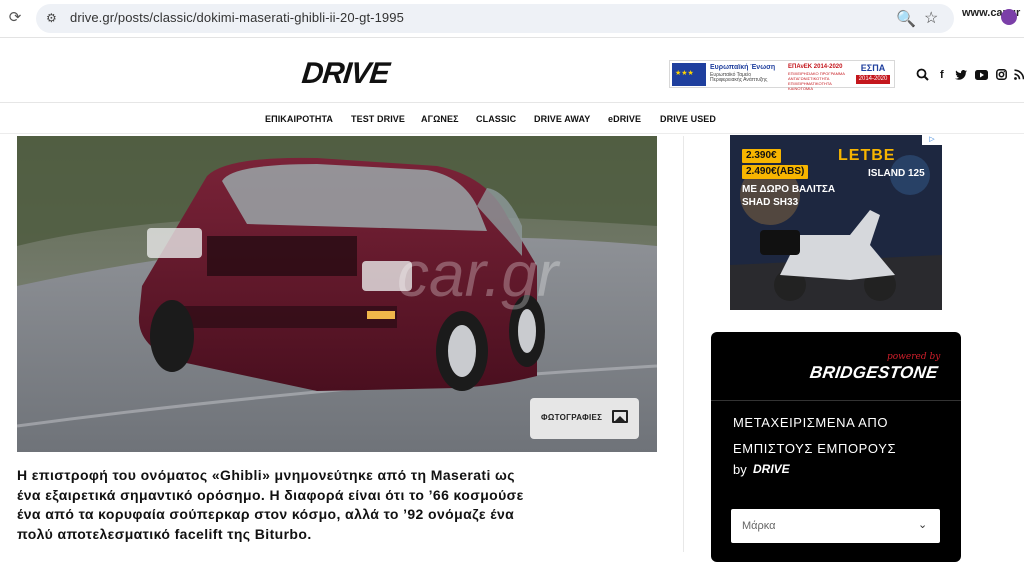 This screenshot has height=562, width=1024. Describe the element at coordinates (914, 357) in the screenshot. I see `powered-by-label: powered by` at that location.